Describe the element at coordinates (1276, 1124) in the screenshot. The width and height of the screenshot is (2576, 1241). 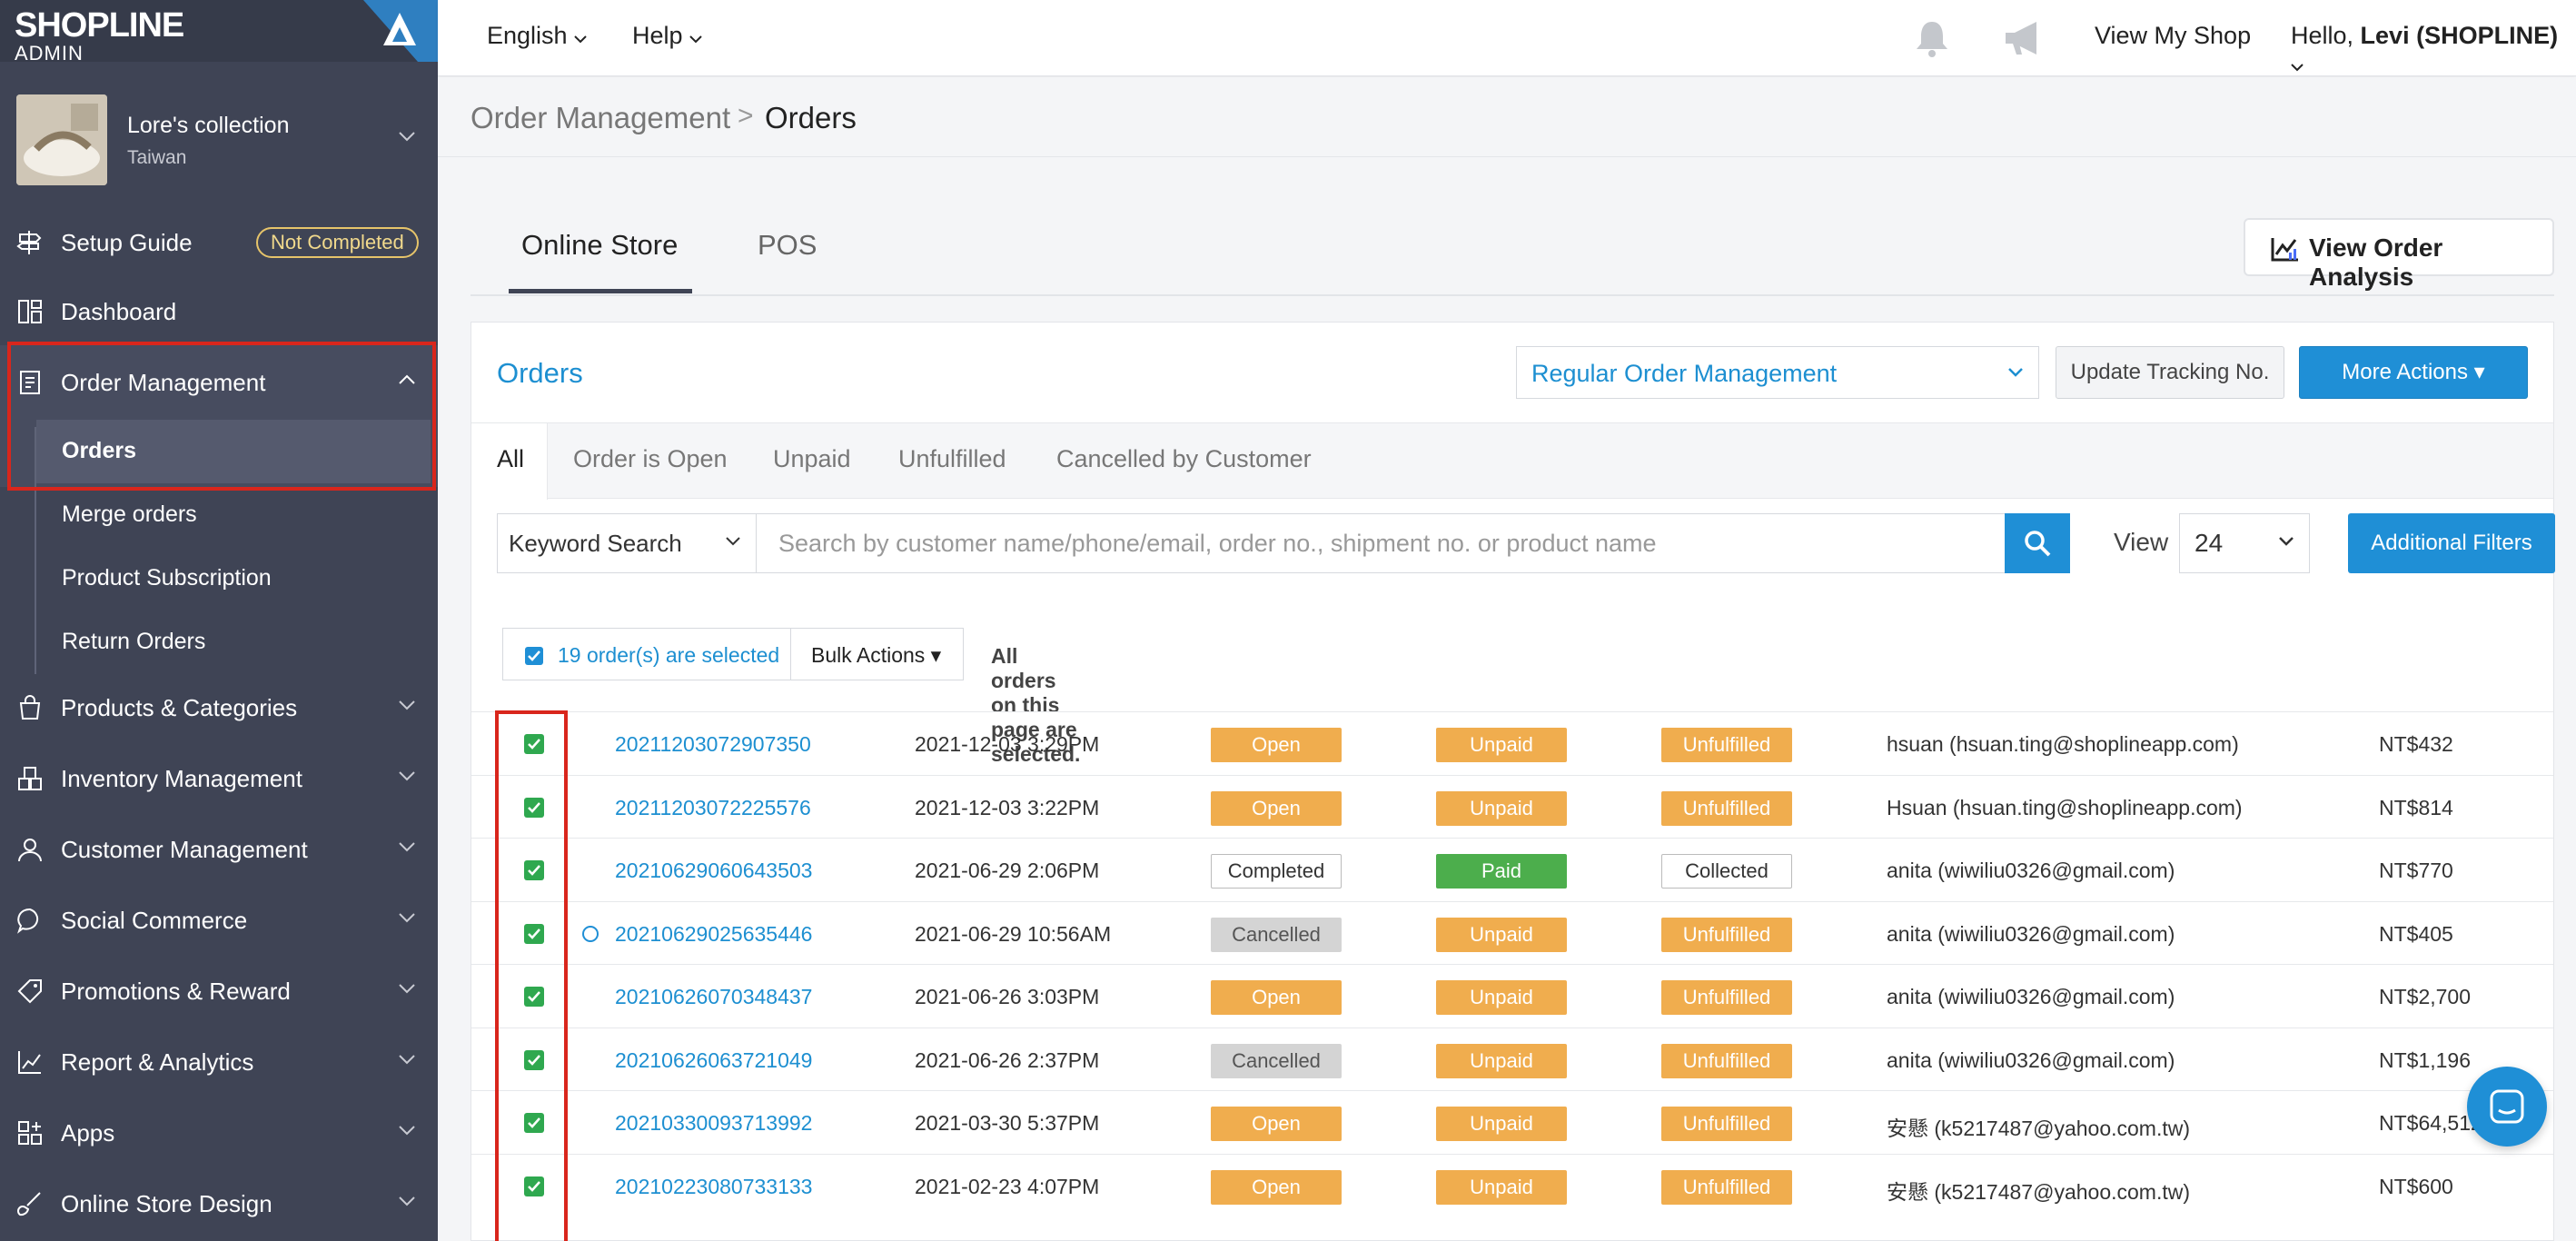
I see `order-status-badge: Open` at that location.